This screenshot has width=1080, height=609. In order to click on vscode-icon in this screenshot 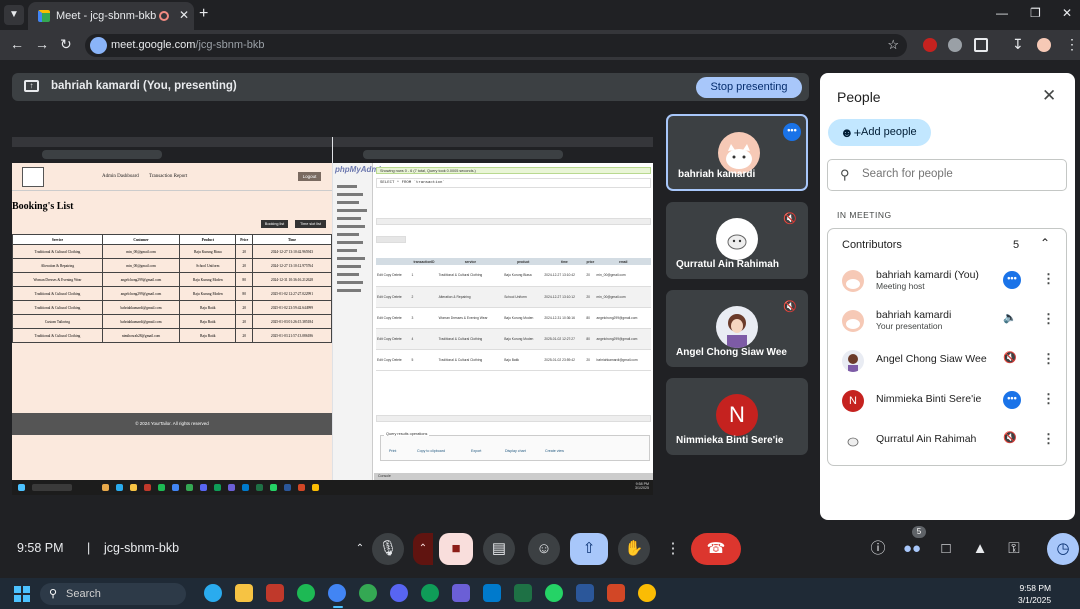, I will do `click(492, 593)`.